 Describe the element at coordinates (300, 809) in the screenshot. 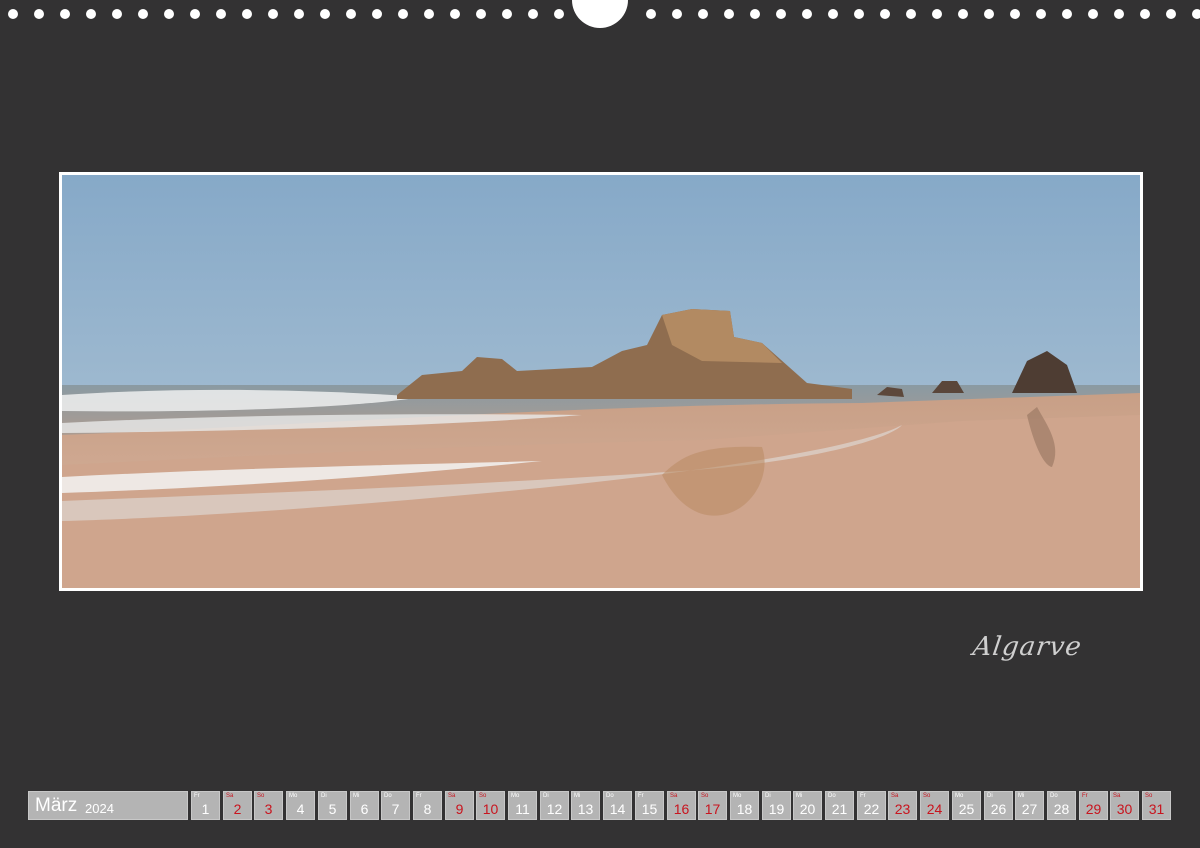

I see `day-number: 4` at that location.